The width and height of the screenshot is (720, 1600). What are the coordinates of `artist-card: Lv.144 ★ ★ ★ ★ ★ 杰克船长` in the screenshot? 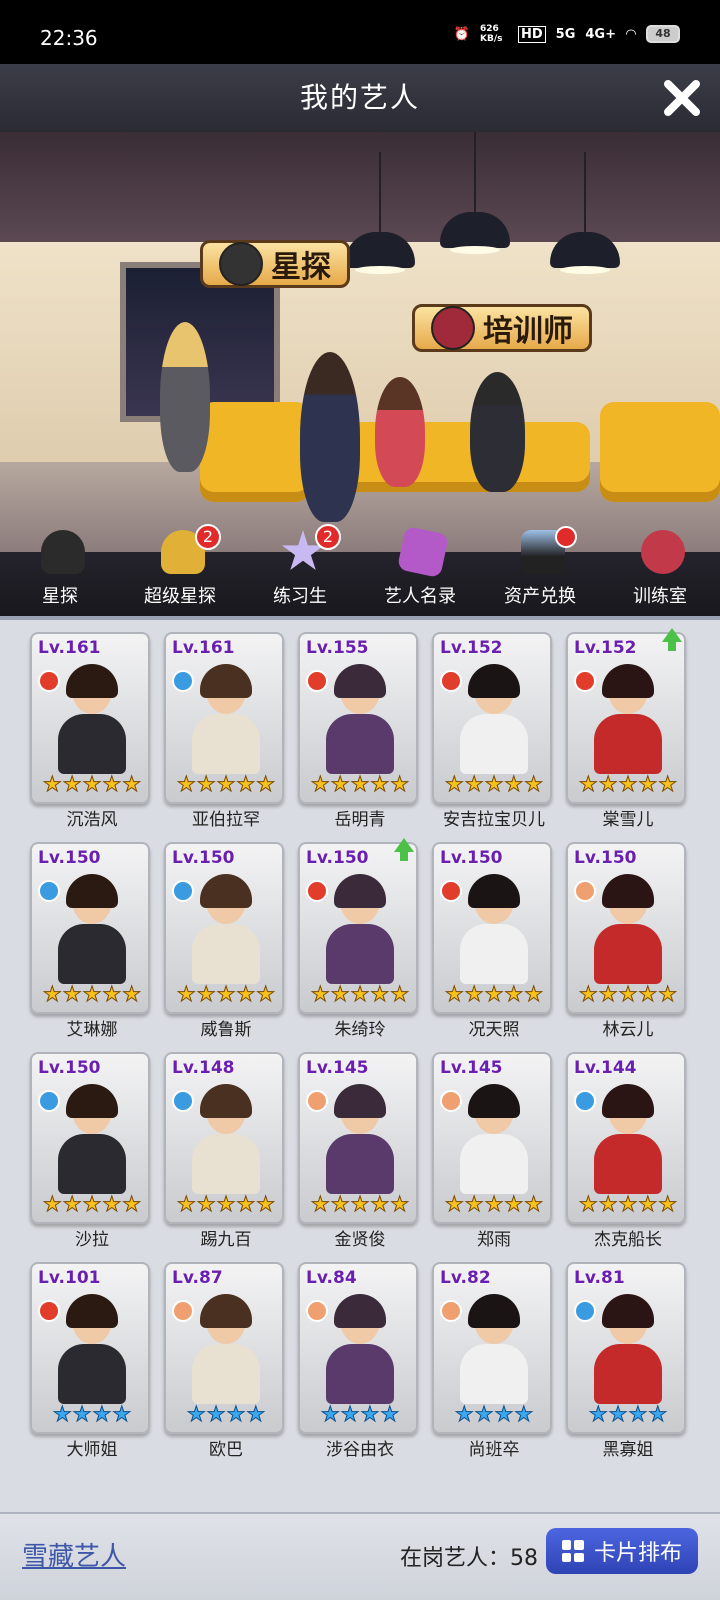 It's located at (626, 1151).